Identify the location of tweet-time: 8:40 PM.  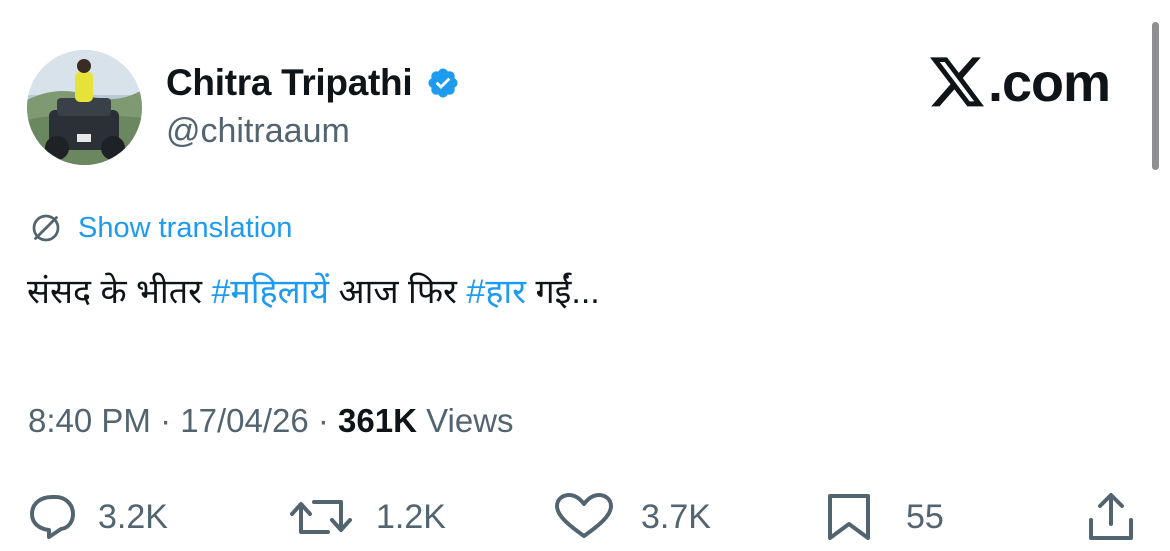
(89, 420).